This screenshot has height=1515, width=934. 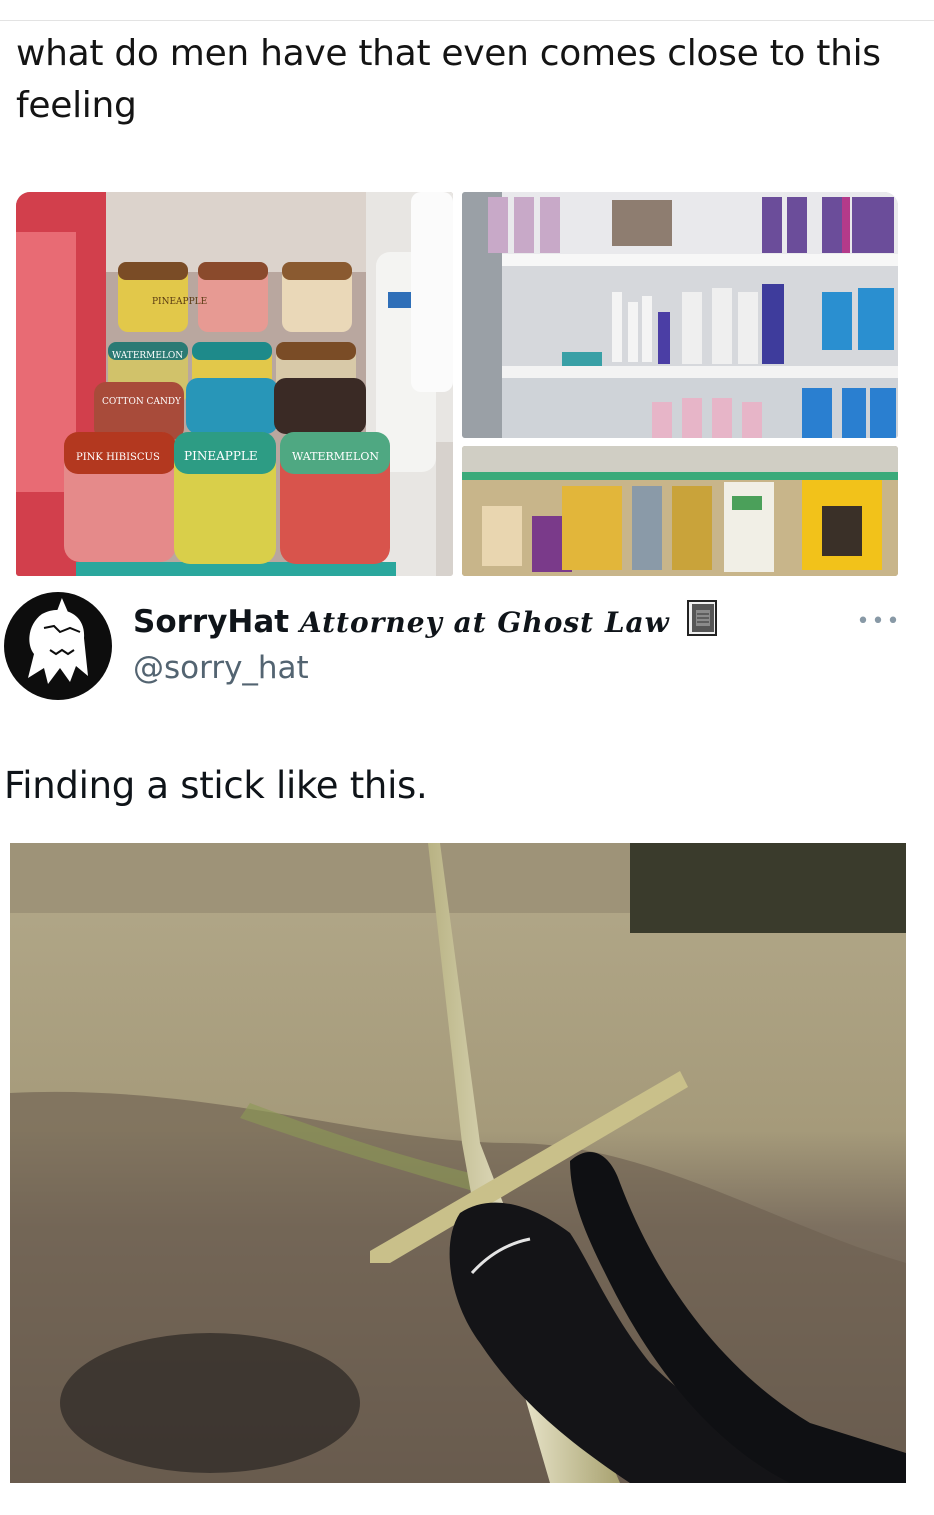 What do you see at coordinates (216, 785) in the screenshot?
I see `tweet-text: Finding a stick like this.` at bounding box center [216, 785].